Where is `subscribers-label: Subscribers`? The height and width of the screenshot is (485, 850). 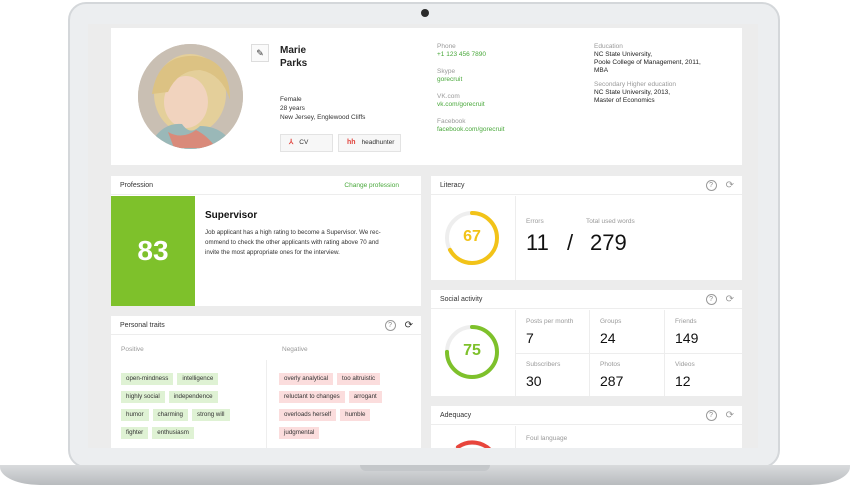 subscribers-label: Subscribers is located at coordinates (543, 364).